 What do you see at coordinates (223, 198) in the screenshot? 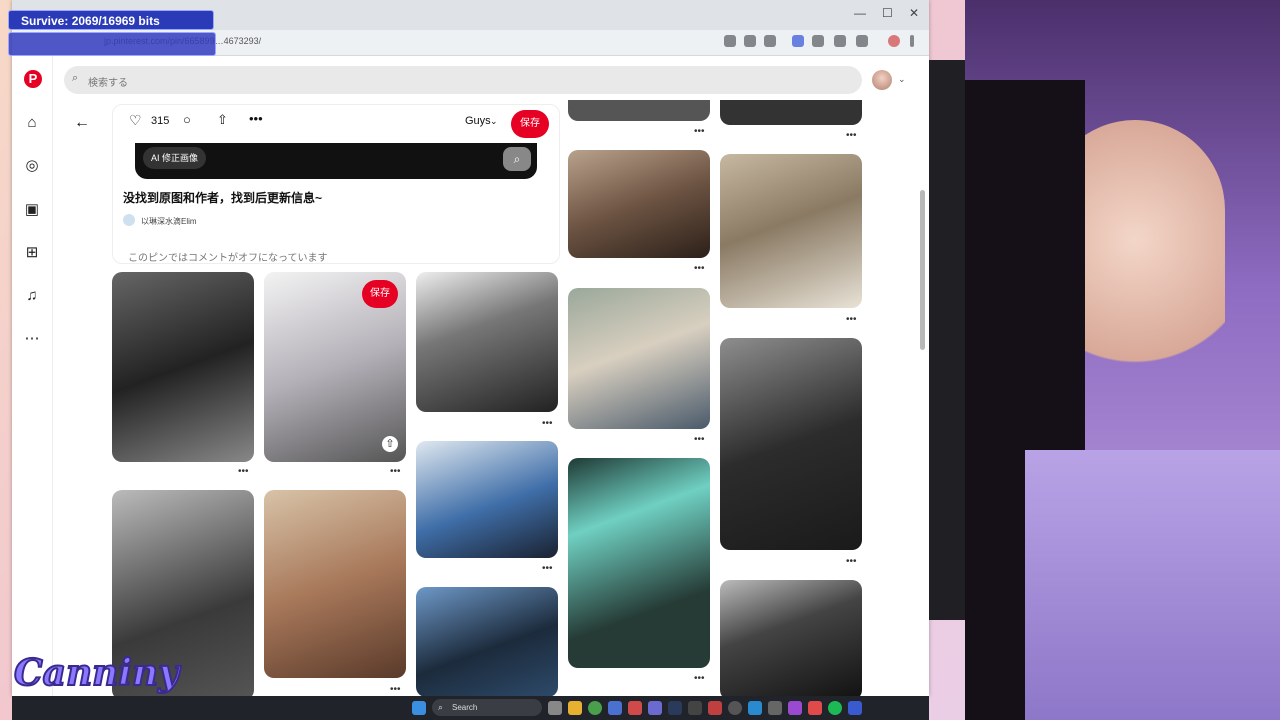
I see `pin-title: 没找到原图和作者，找到后更新信息~` at bounding box center [223, 198].